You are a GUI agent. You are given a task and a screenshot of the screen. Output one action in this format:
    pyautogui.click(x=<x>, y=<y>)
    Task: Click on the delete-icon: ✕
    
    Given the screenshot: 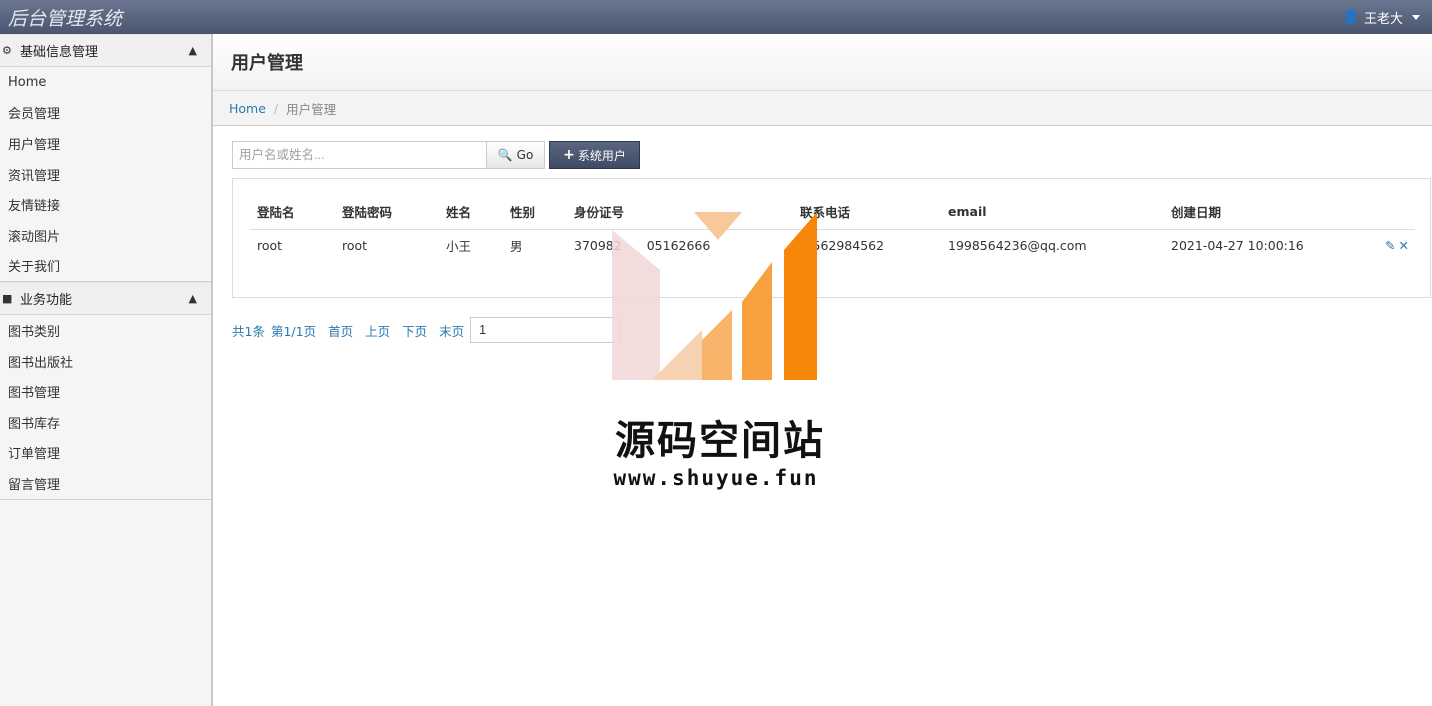 What is the action you would take?
    pyautogui.click(x=1404, y=245)
    